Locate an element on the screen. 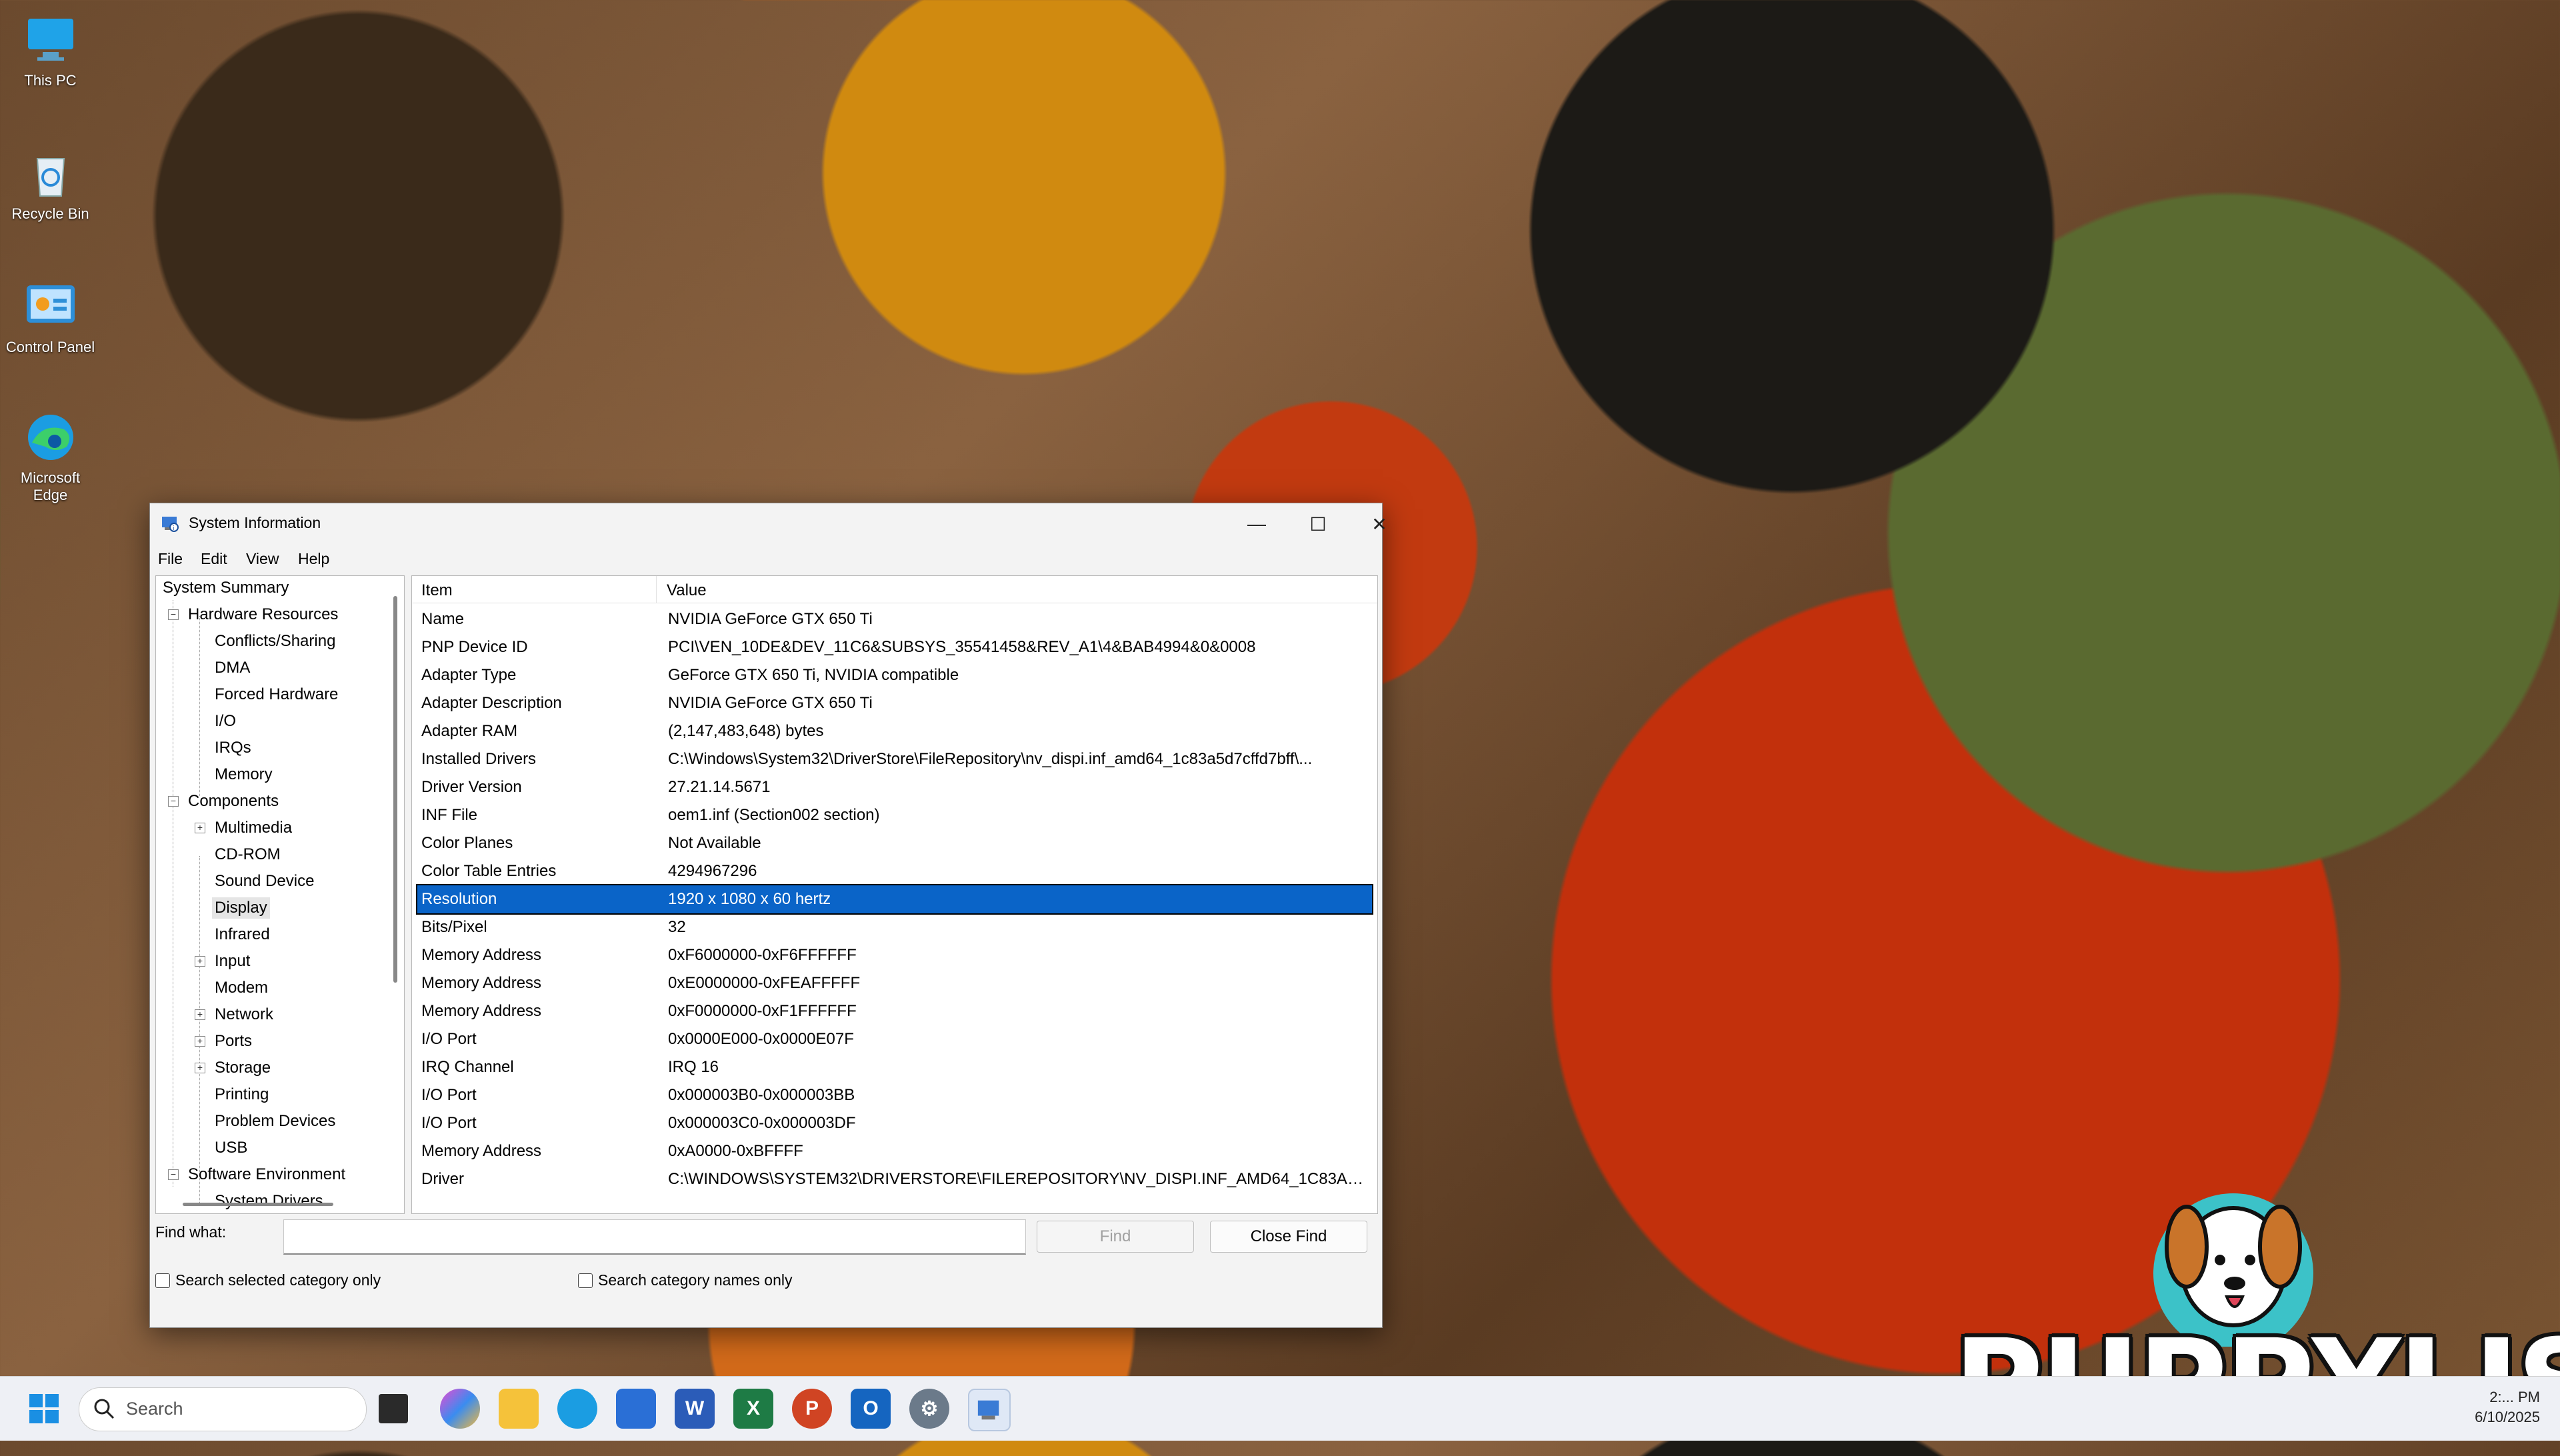 This screenshot has height=1456, width=2560. desktop-icon-control-panel: Control Panel is located at coordinates (50, 317).